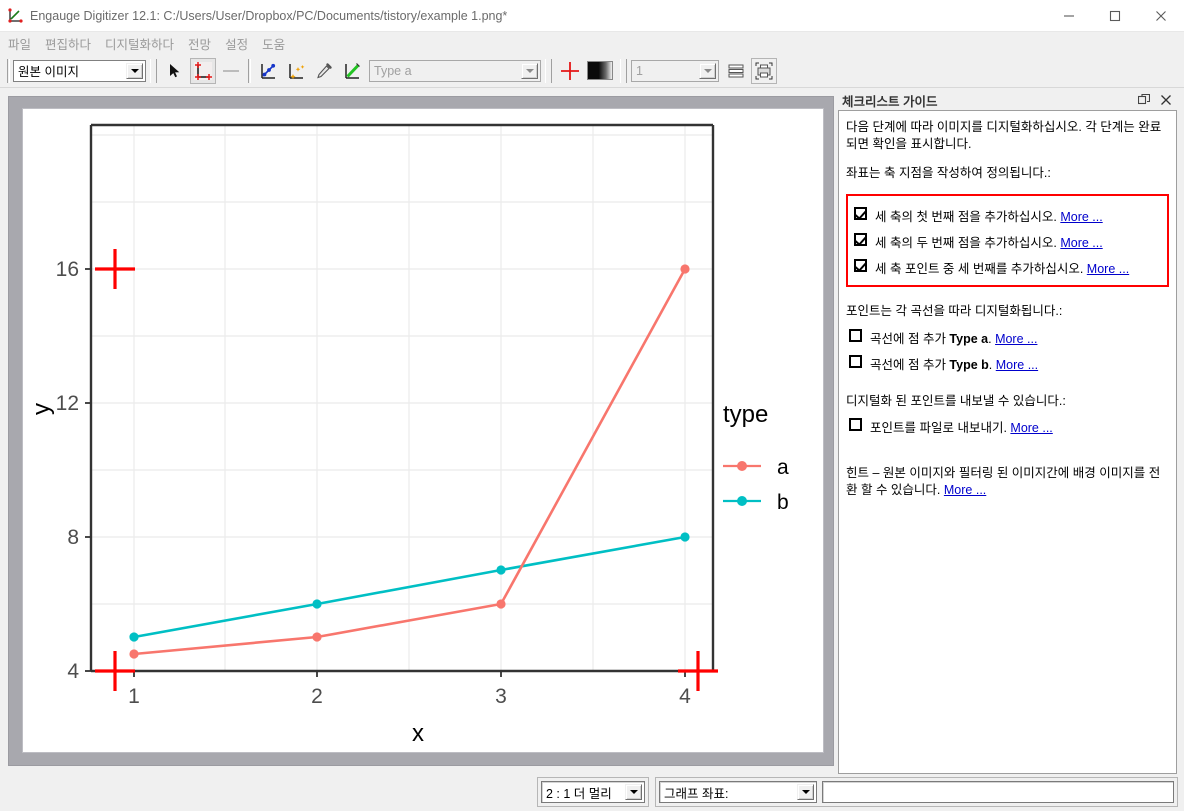 Image resolution: width=1184 pixels, height=811 pixels. I want to click on checklist-label: 세 축의 첫 번째 점을 추가하십시오., so click(966, 216).